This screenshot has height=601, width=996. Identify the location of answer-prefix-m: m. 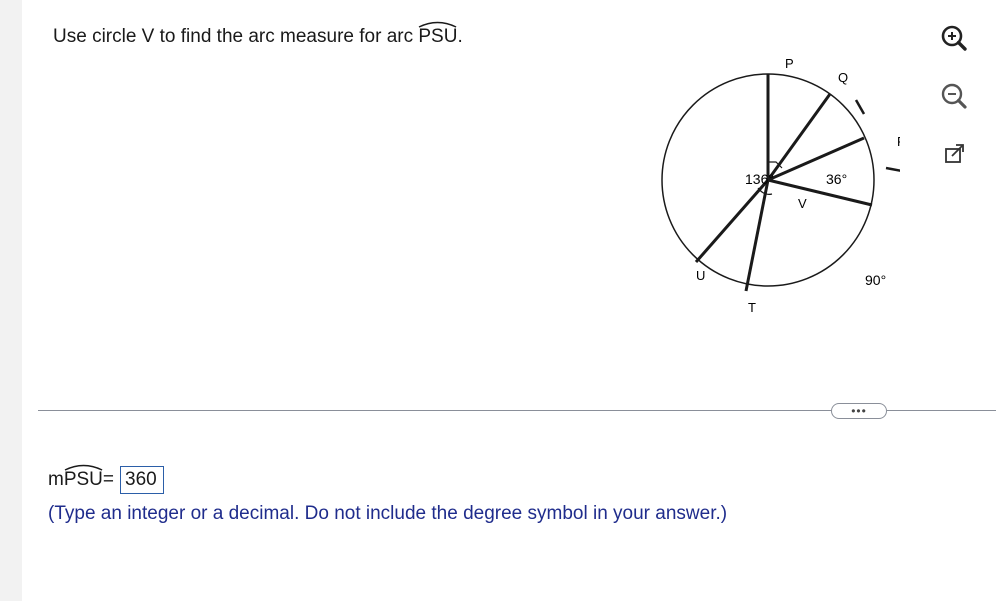
(56, 479).